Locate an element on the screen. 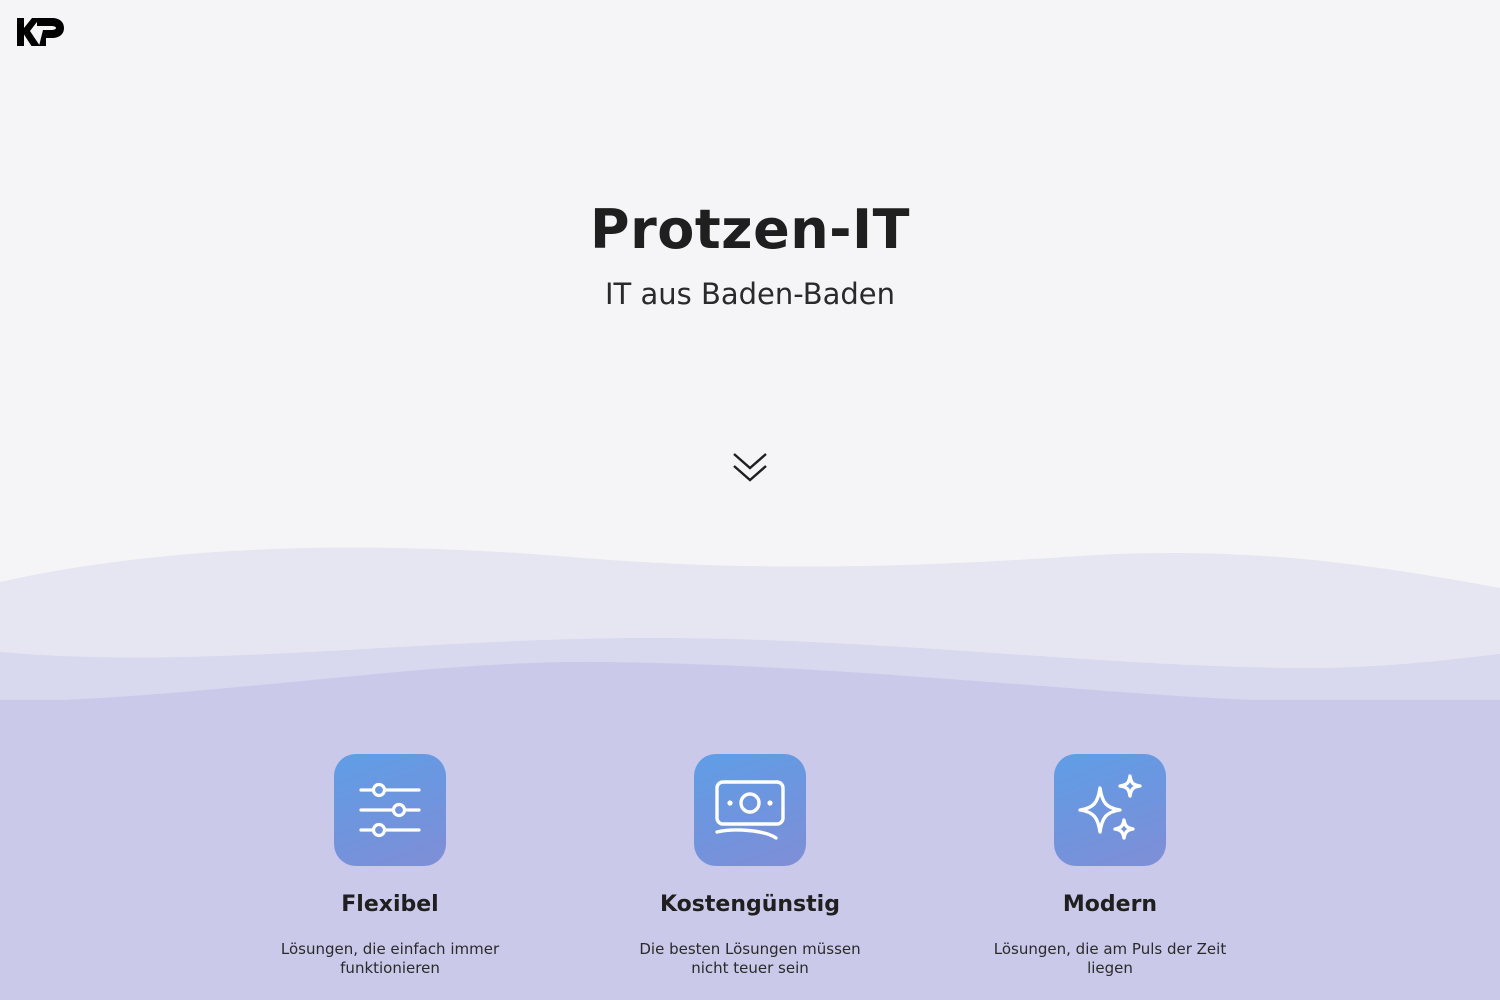 The image size is (1500, 1000). feature-title: Flexibel is located at coordinates (390, 904).